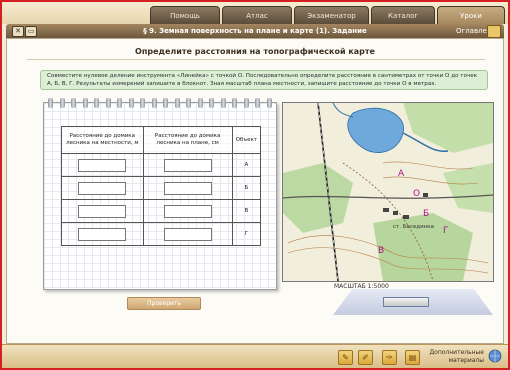  What do you see at coordinates (406, 302) in the screenshot?
I see `ruler-tool` at bounding box center [406, 302].